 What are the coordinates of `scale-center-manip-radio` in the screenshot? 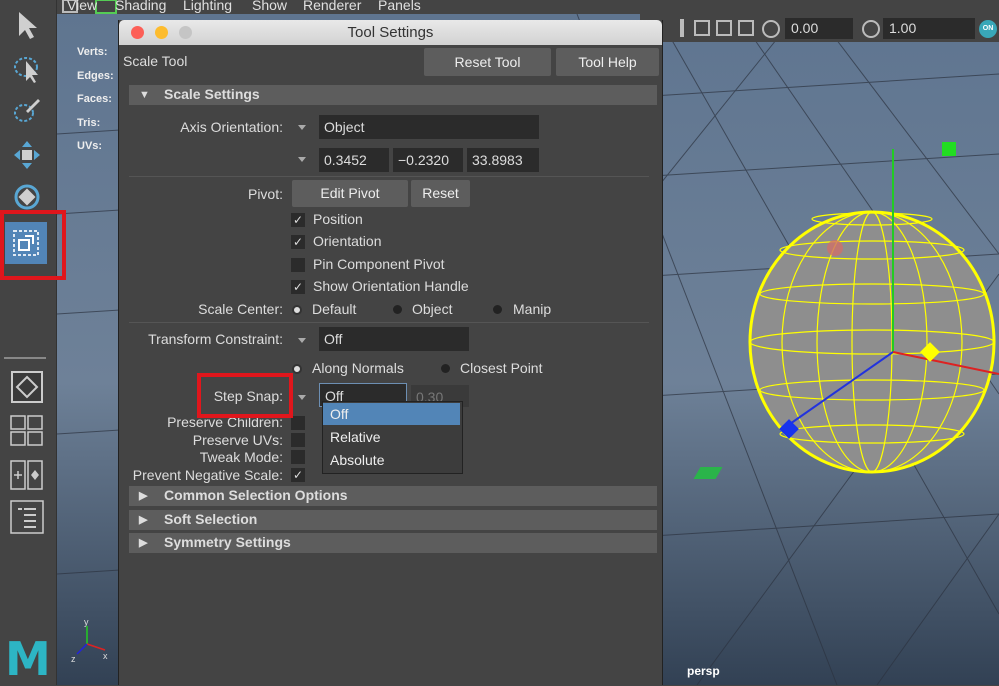 It's located at (497, 309).